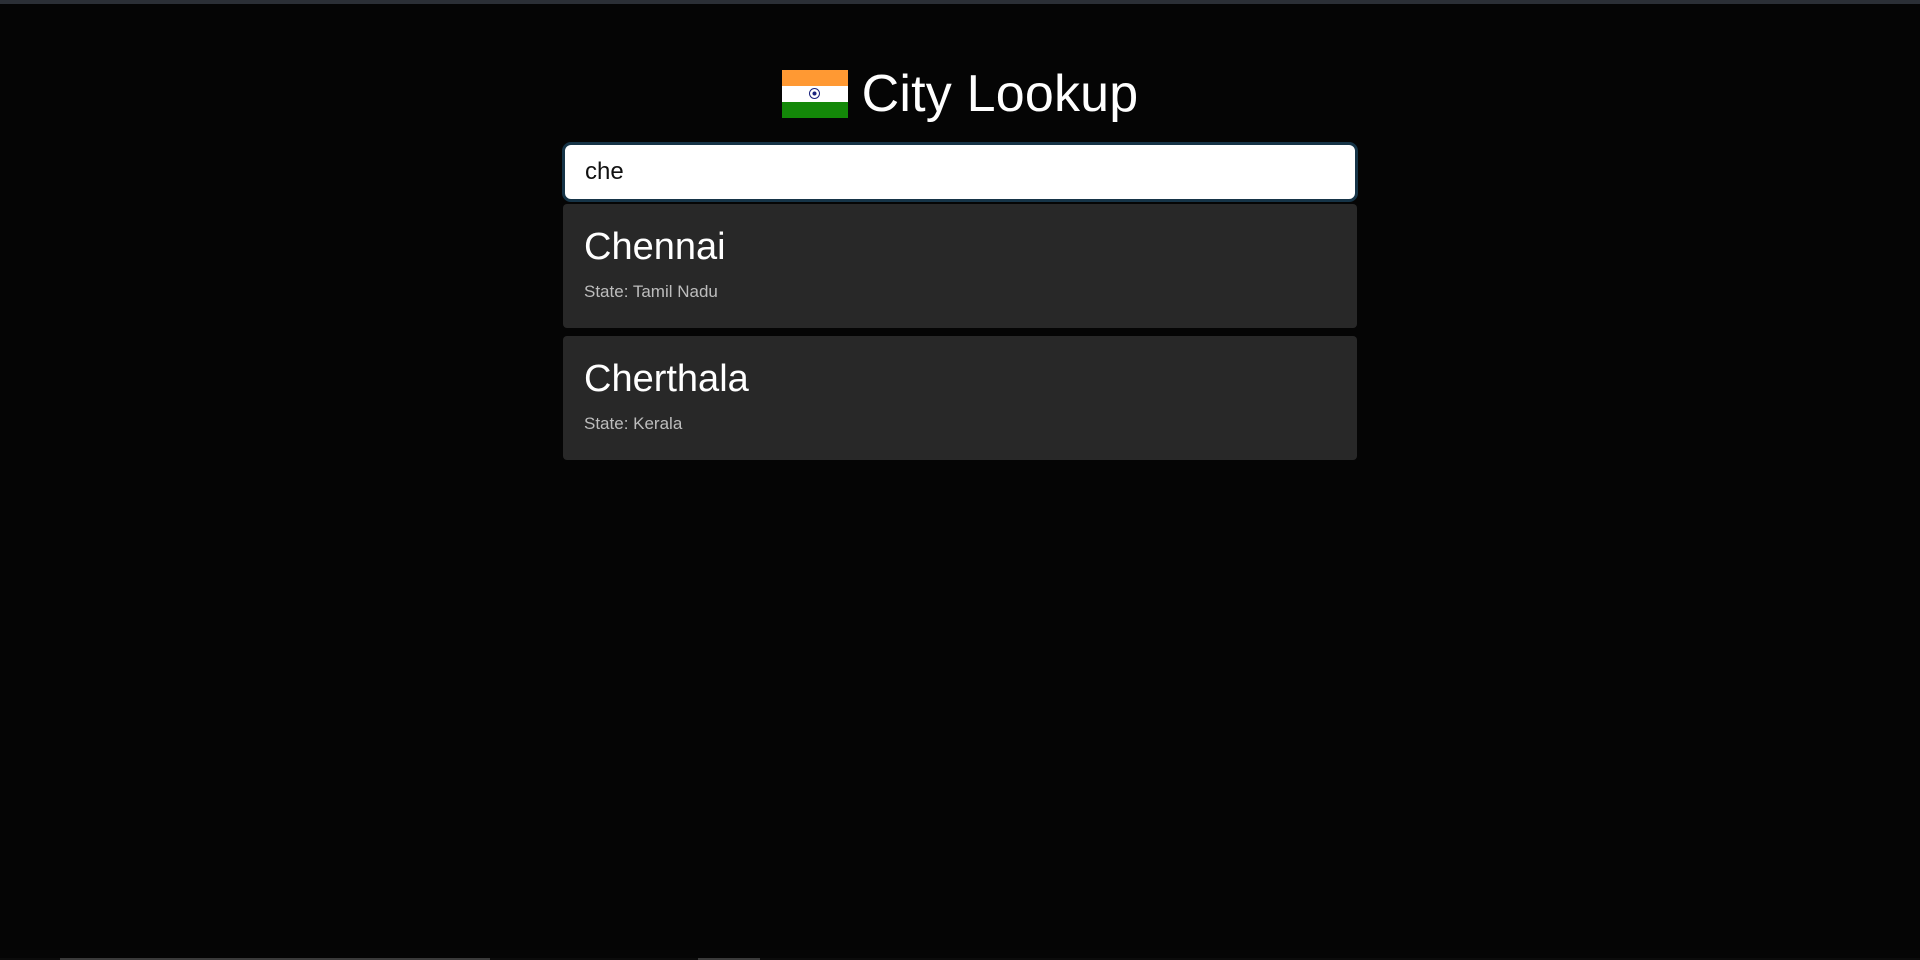 Image resolution: width=1920 pixels, height=960 pixels. I want to click on page-header: City Lookup, so click(960, 94).